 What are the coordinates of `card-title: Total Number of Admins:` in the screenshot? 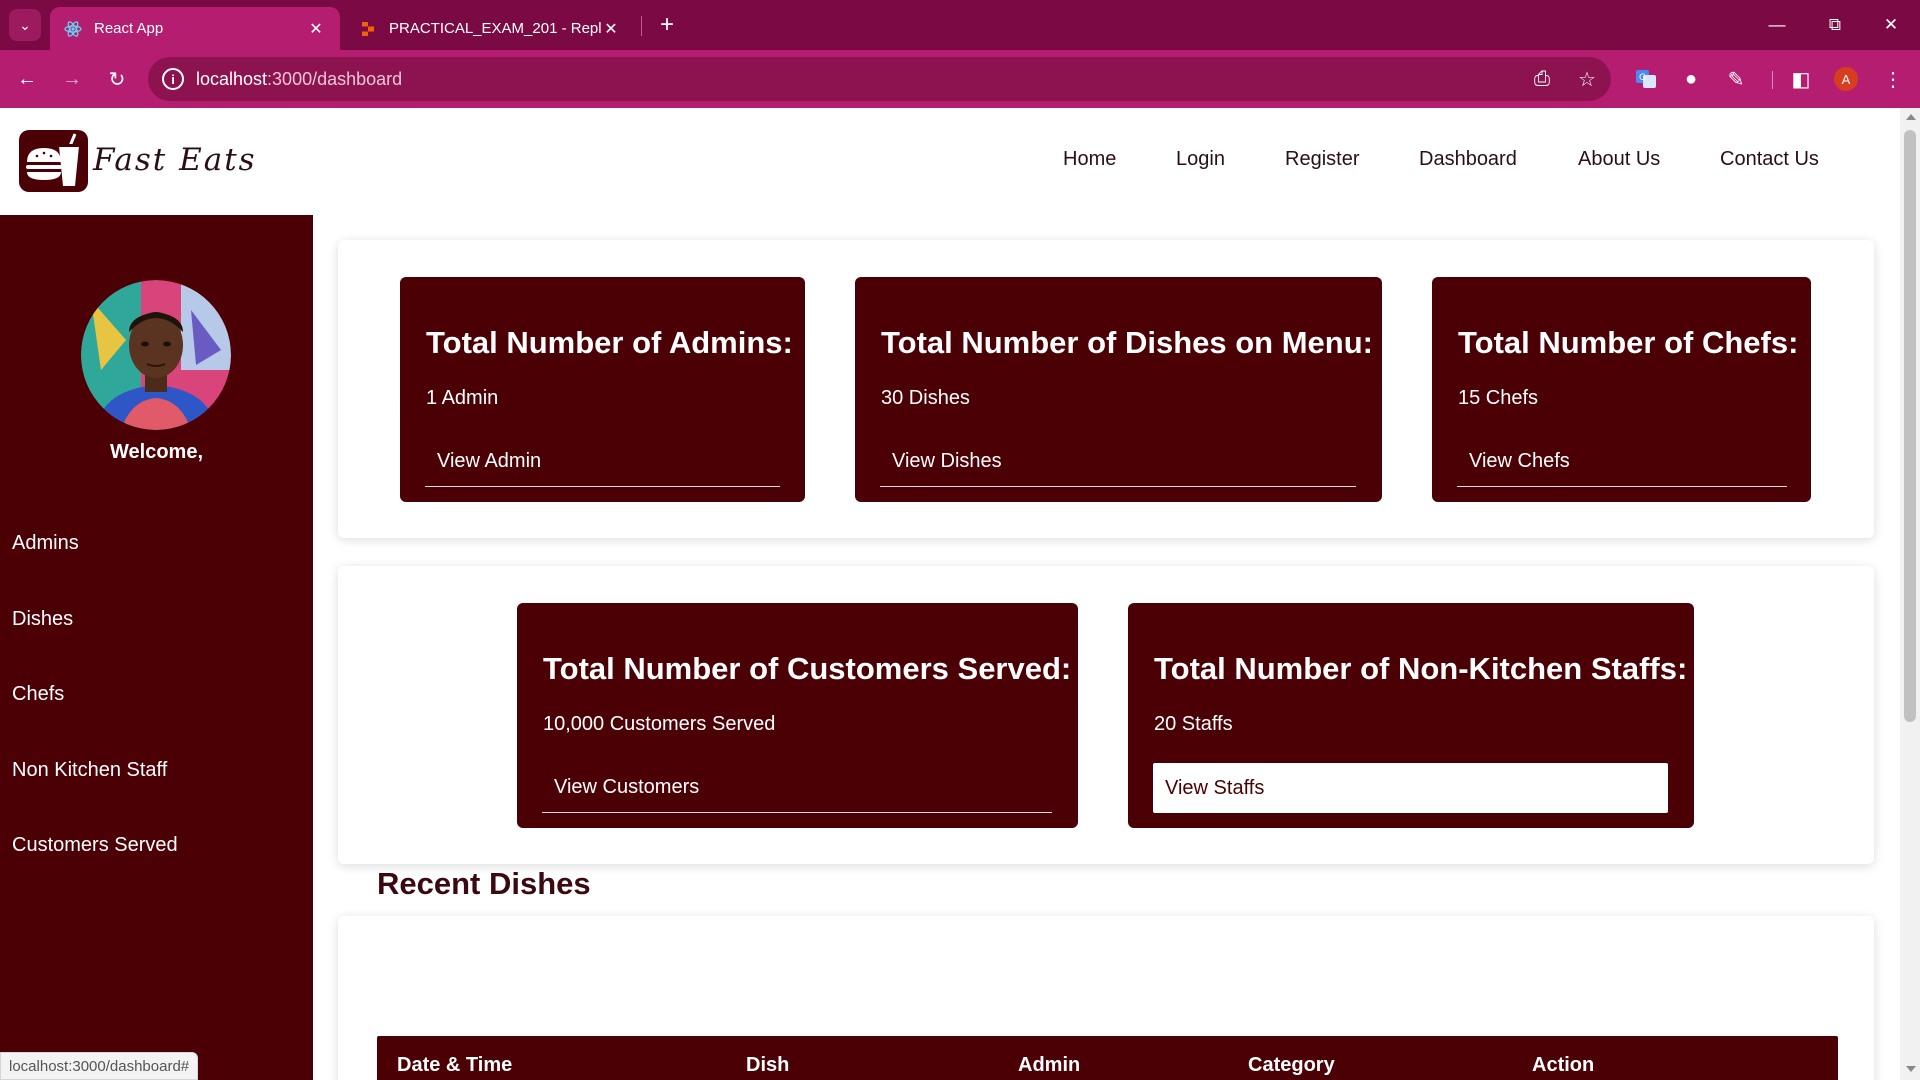 It's located at (609, 342).